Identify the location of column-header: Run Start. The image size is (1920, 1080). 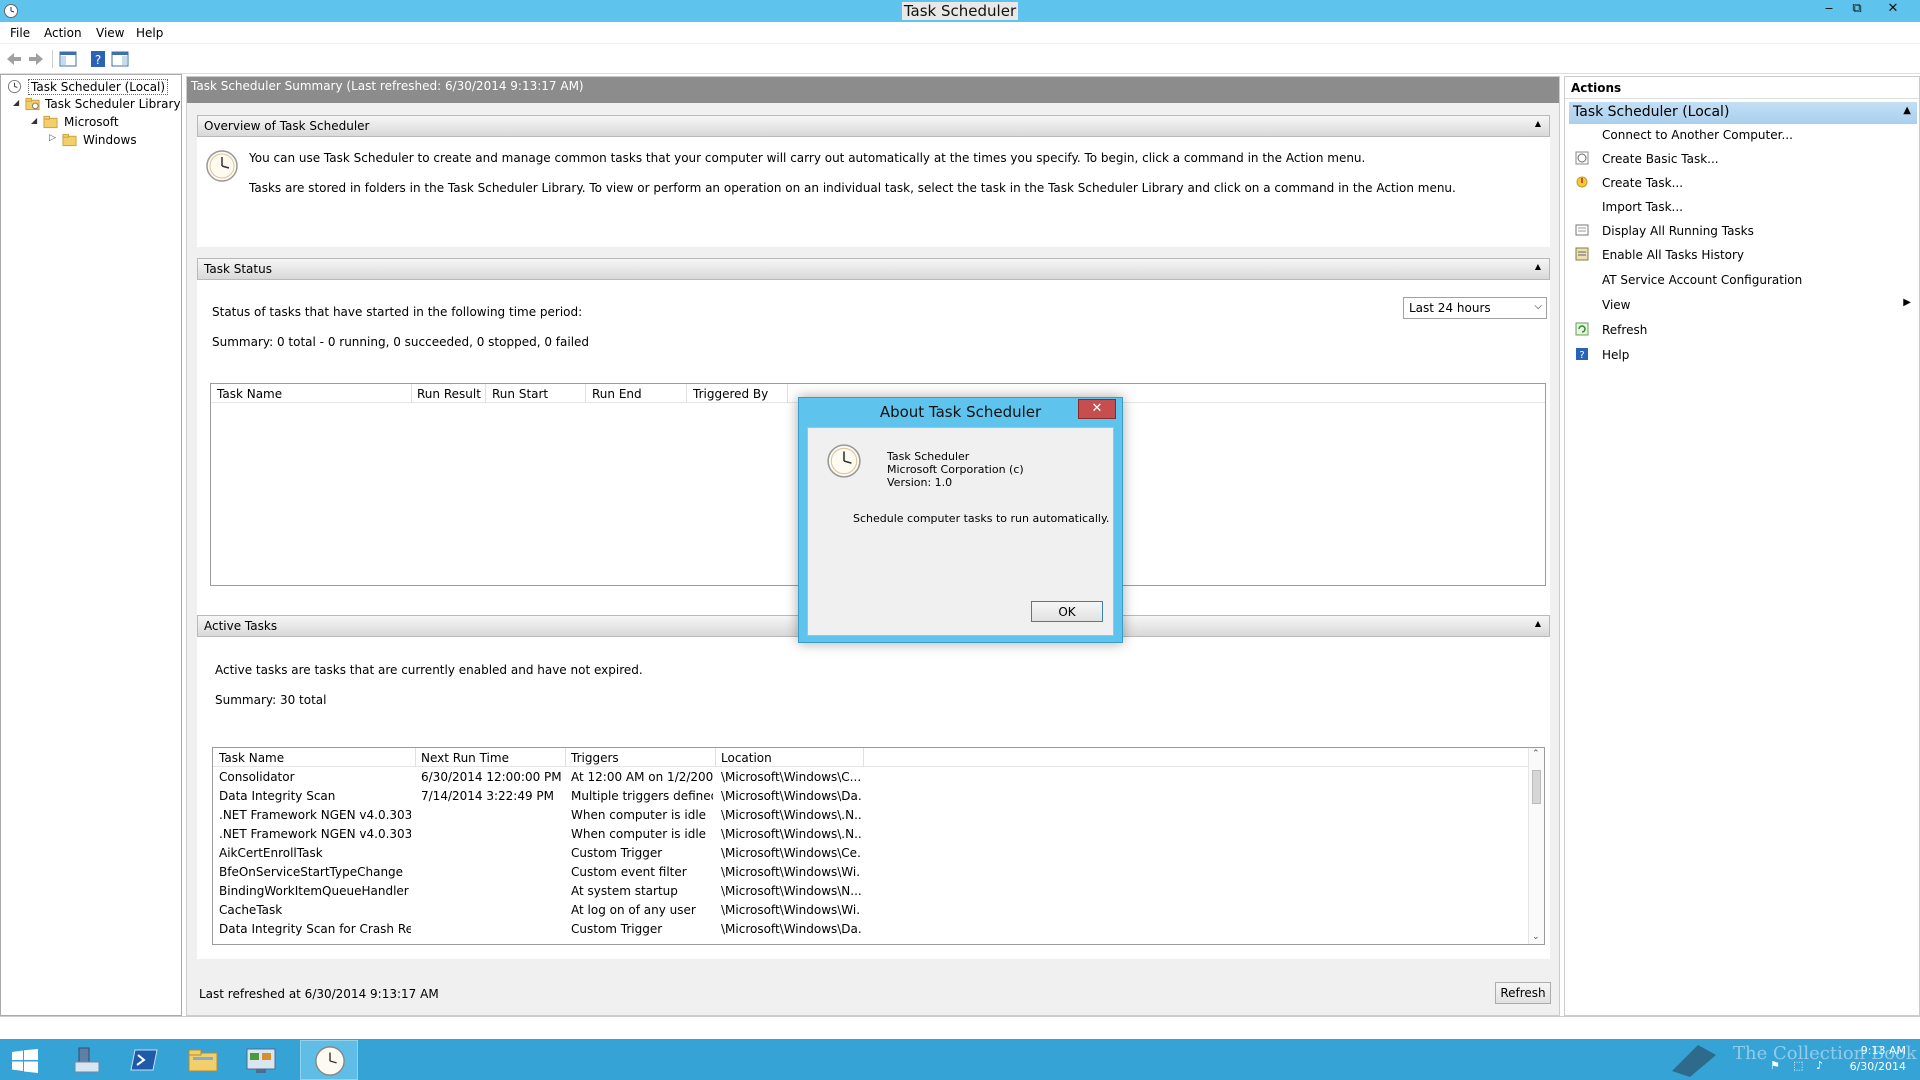
(520, 394).